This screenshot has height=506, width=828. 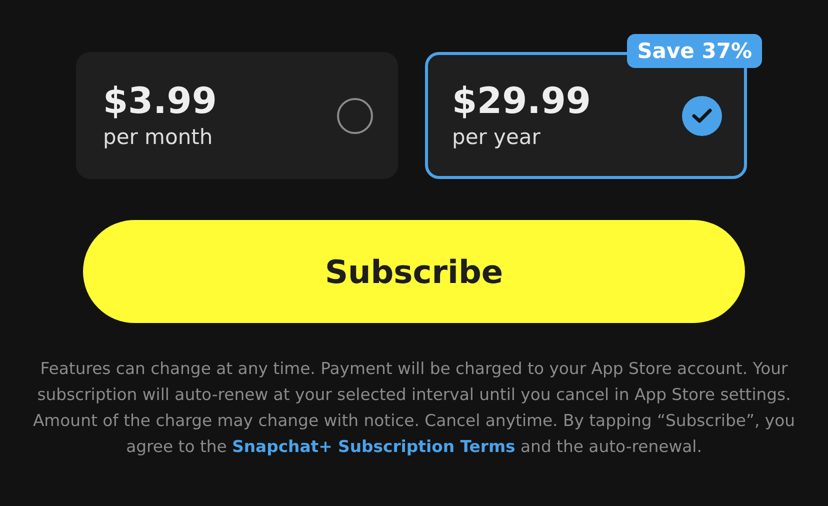 I want to click on checkmark-icon, so click(x=702, y=116).